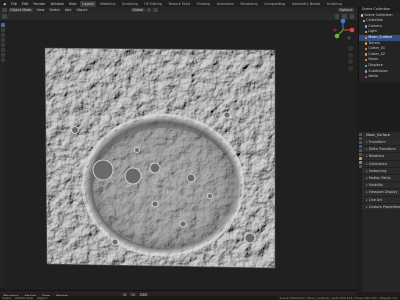  Describe the element at coordinates (88, 3) in the screenshot. I see `tab-layout: Layout` at that location.